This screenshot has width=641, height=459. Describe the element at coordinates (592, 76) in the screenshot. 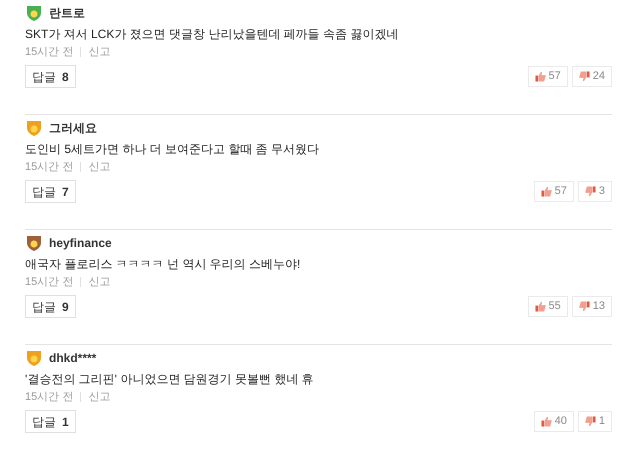

I see `dislike-button: 24` at that location.